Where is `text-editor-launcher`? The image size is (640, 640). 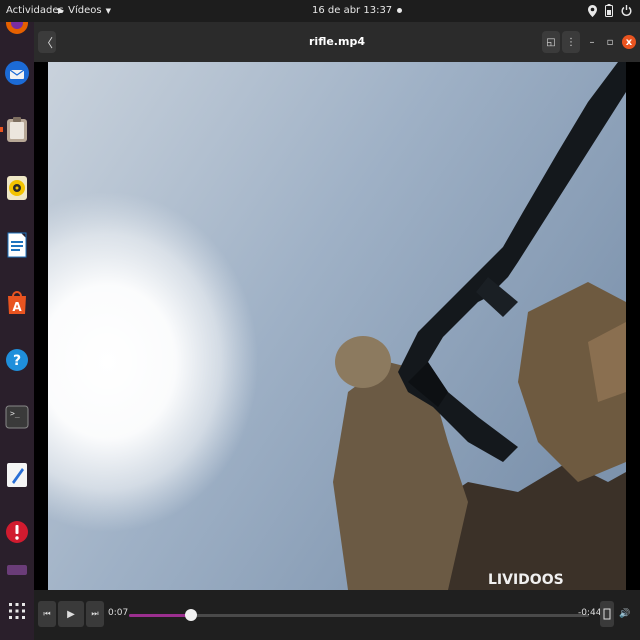 text-editor-launcher is located at coordinates (17, 475).